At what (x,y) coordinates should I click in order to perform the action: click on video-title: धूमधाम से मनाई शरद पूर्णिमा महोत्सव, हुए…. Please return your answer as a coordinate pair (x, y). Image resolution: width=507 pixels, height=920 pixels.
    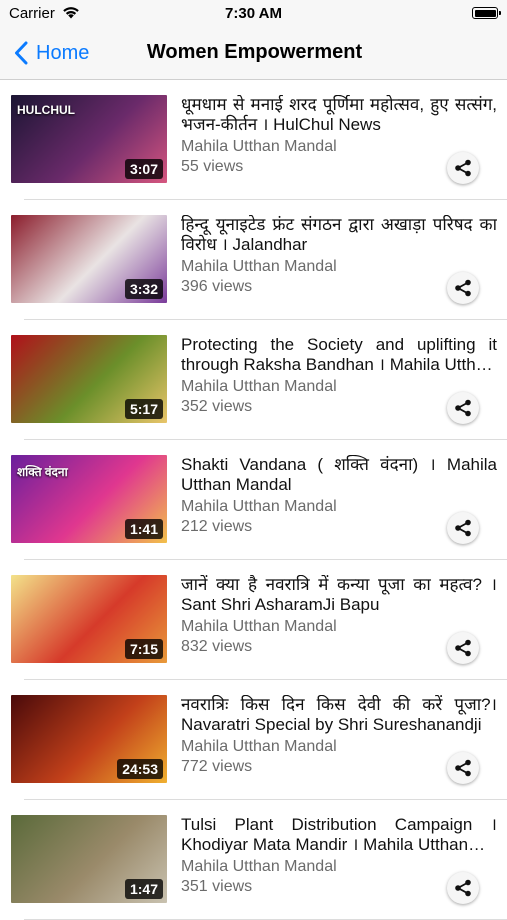
    Looking at the image, I should click on (339, 115).